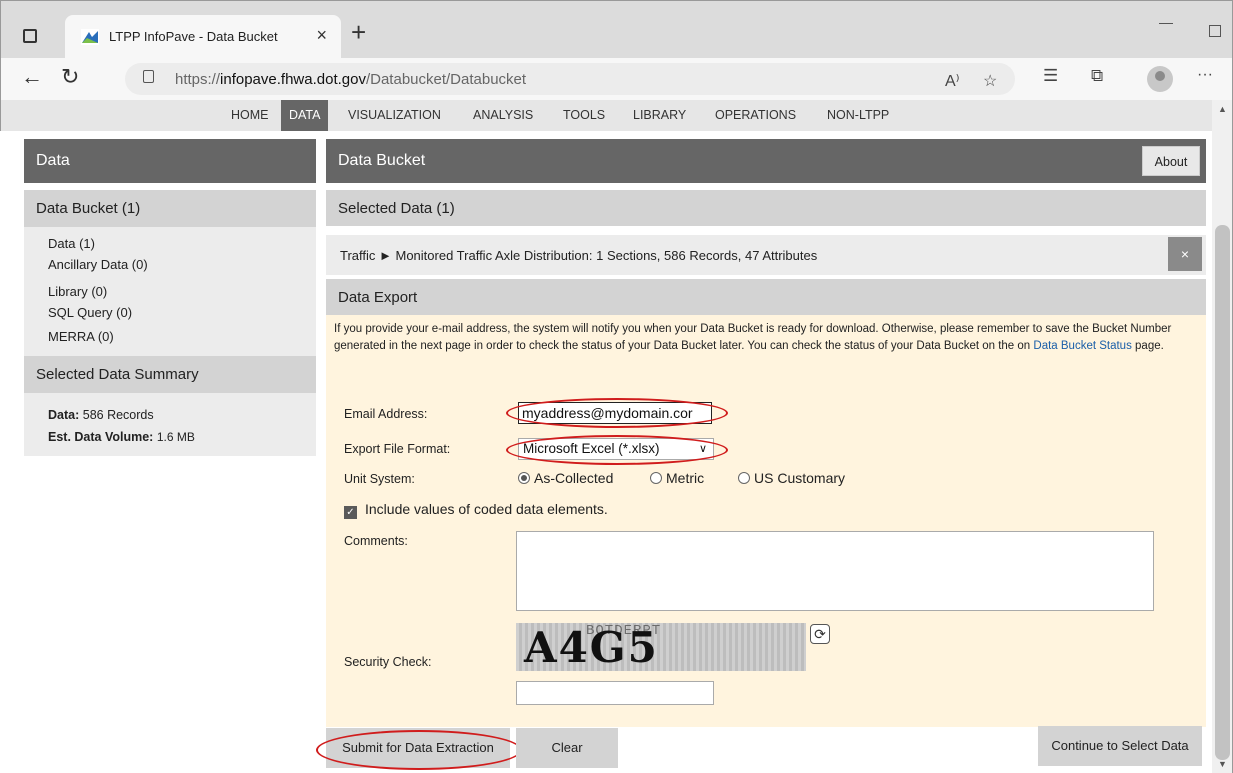  I want to click on scroll-thumb, so click(1222, 492).